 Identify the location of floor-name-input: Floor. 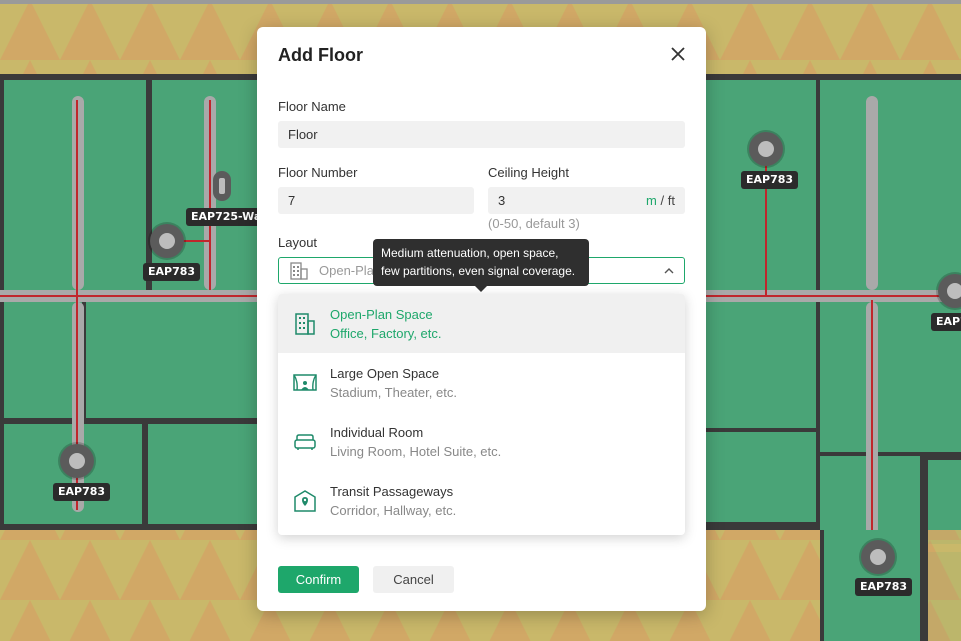
(481, 134).